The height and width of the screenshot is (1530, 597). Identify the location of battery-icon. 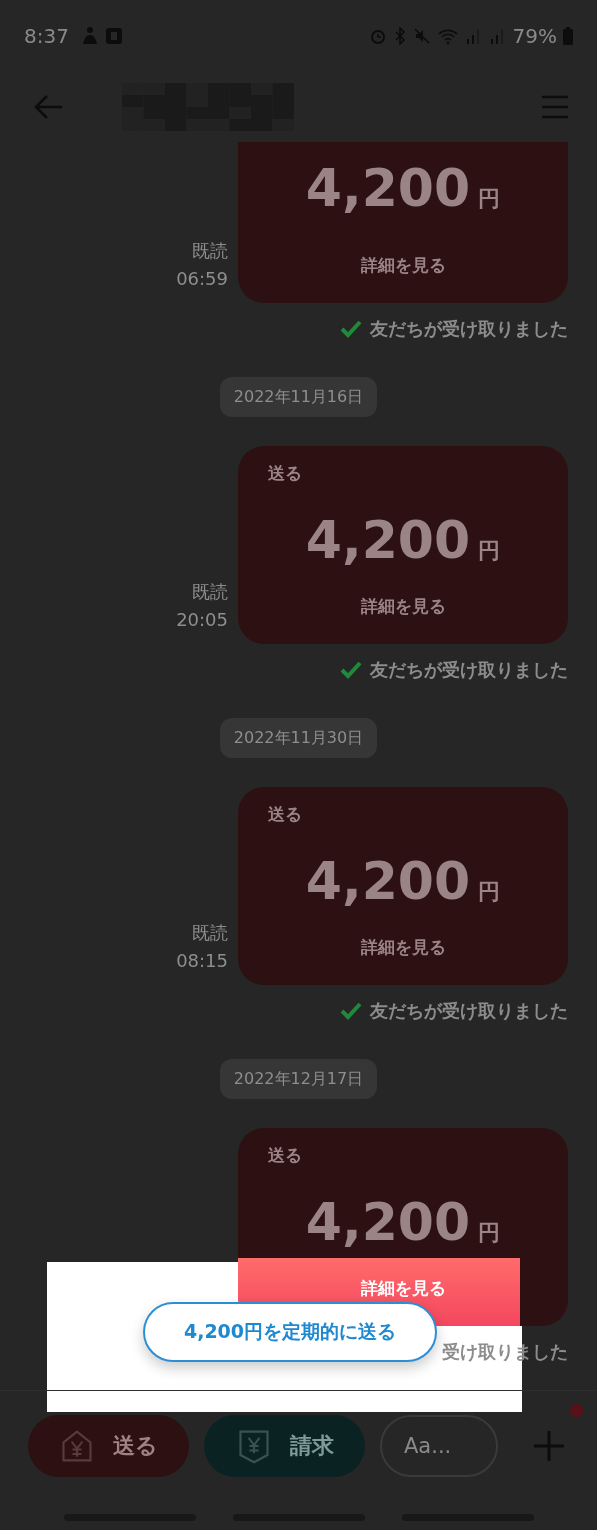
(568, 36).